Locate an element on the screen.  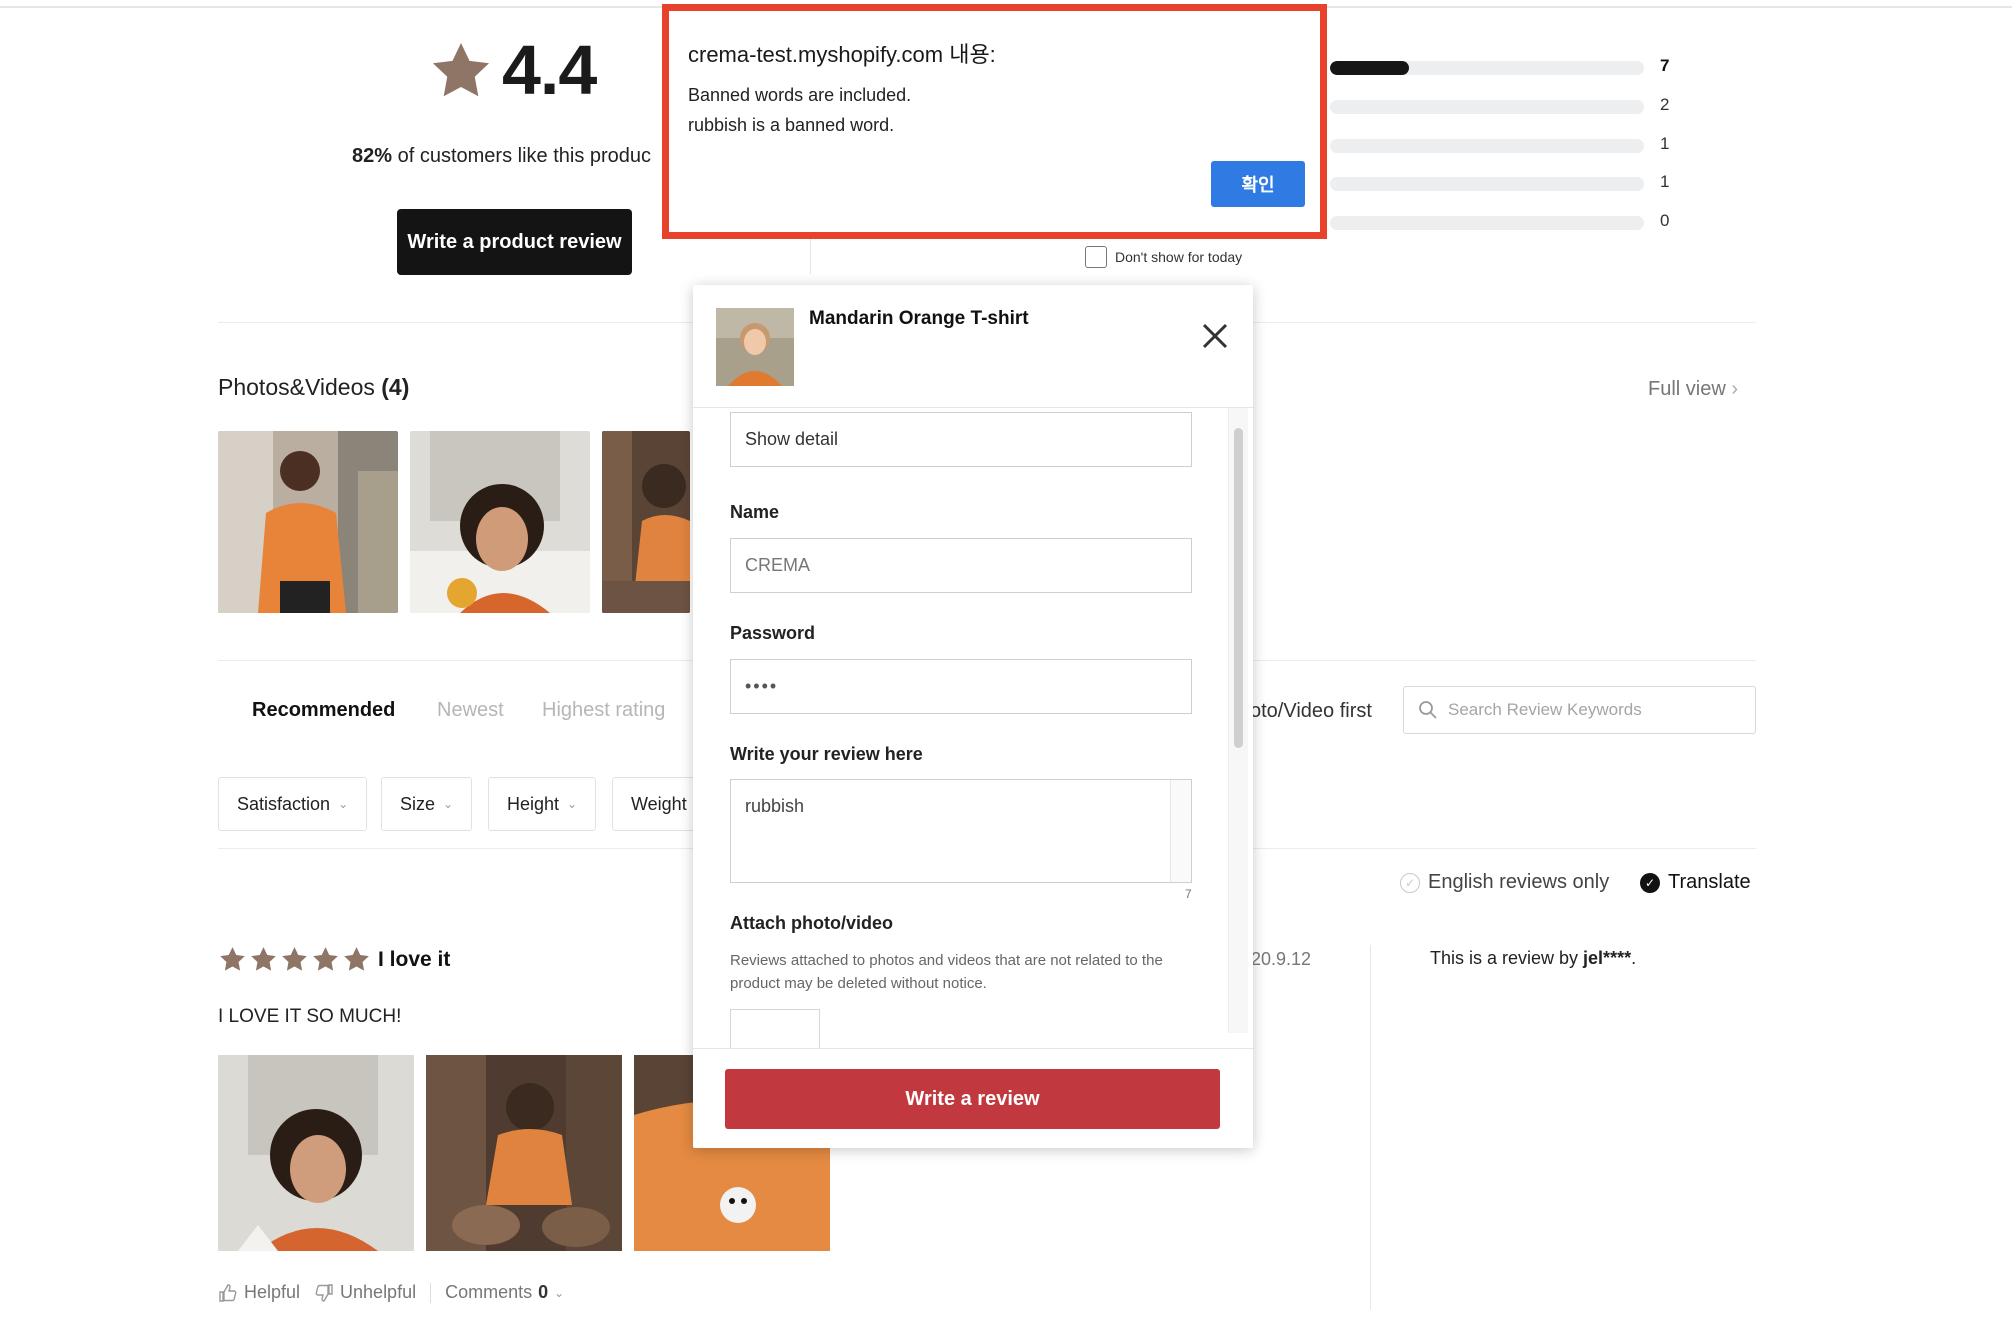
review-search-box is located at coordinates (1579, 710).